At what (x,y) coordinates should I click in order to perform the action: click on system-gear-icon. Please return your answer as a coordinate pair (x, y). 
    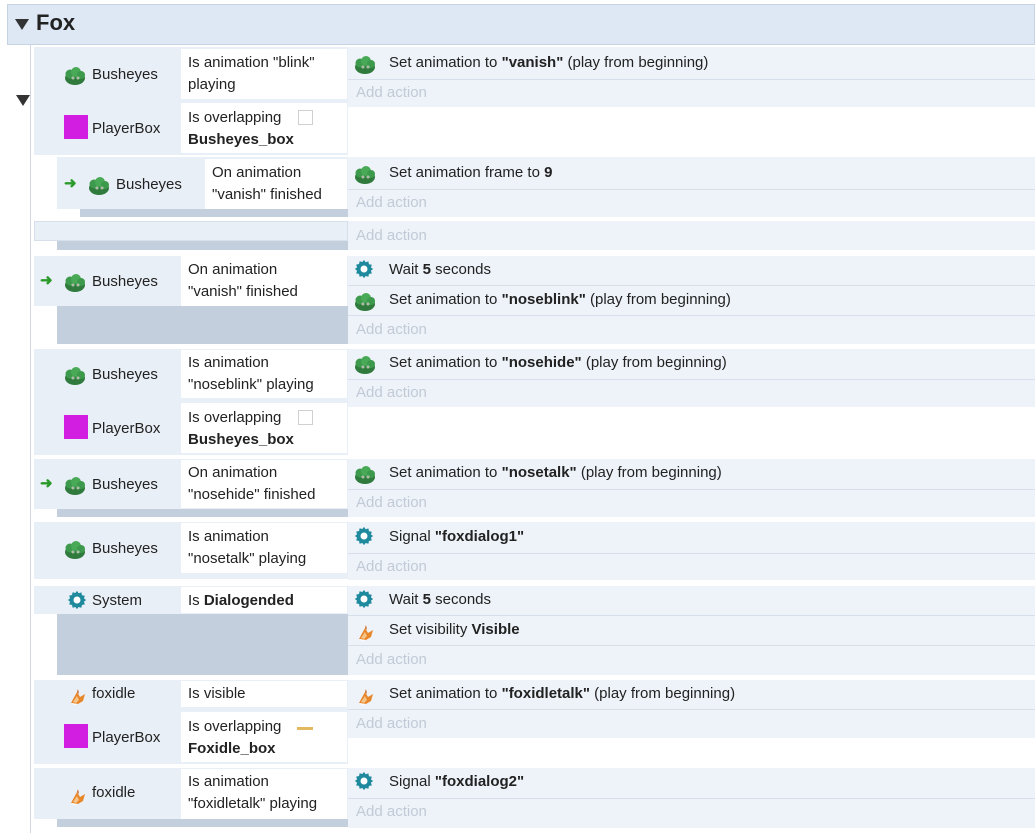
    Looking at the image, I should click on (77, 600).